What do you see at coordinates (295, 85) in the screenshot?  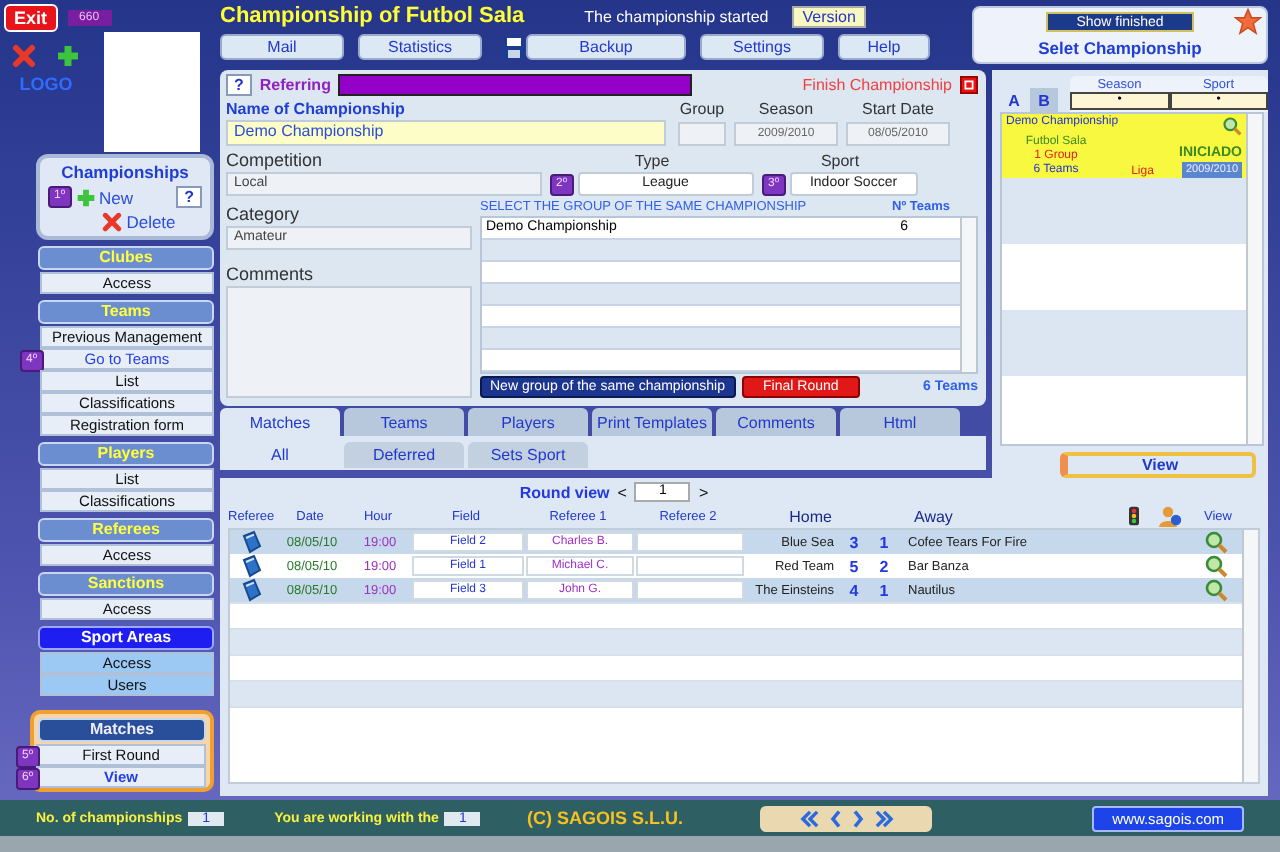 I see `field-label: Referring` at bounding box center [295, 85].